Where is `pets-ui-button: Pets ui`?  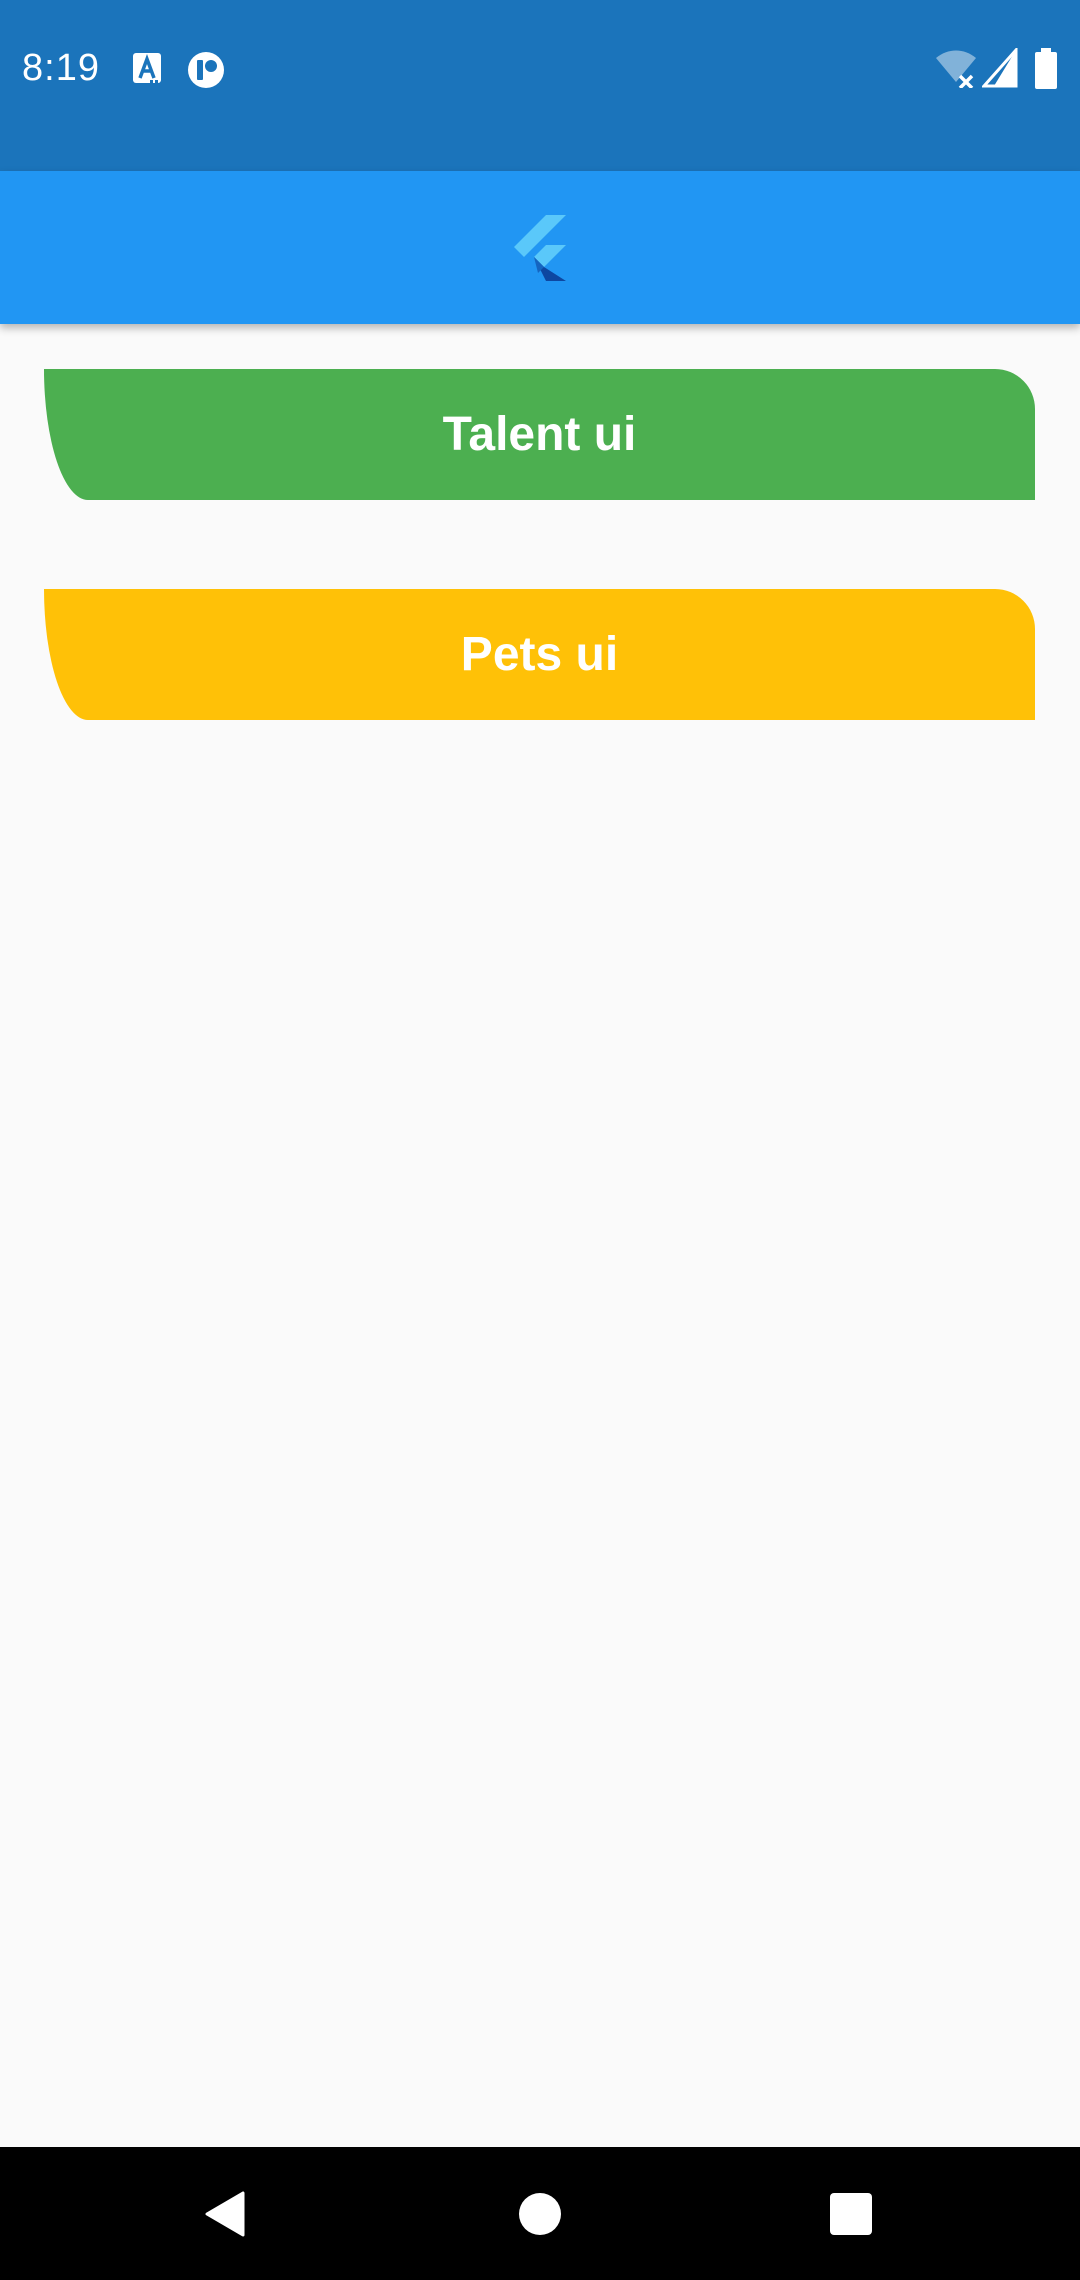 pets-ui-button: Pets ui is located at coordinates (539, 654).